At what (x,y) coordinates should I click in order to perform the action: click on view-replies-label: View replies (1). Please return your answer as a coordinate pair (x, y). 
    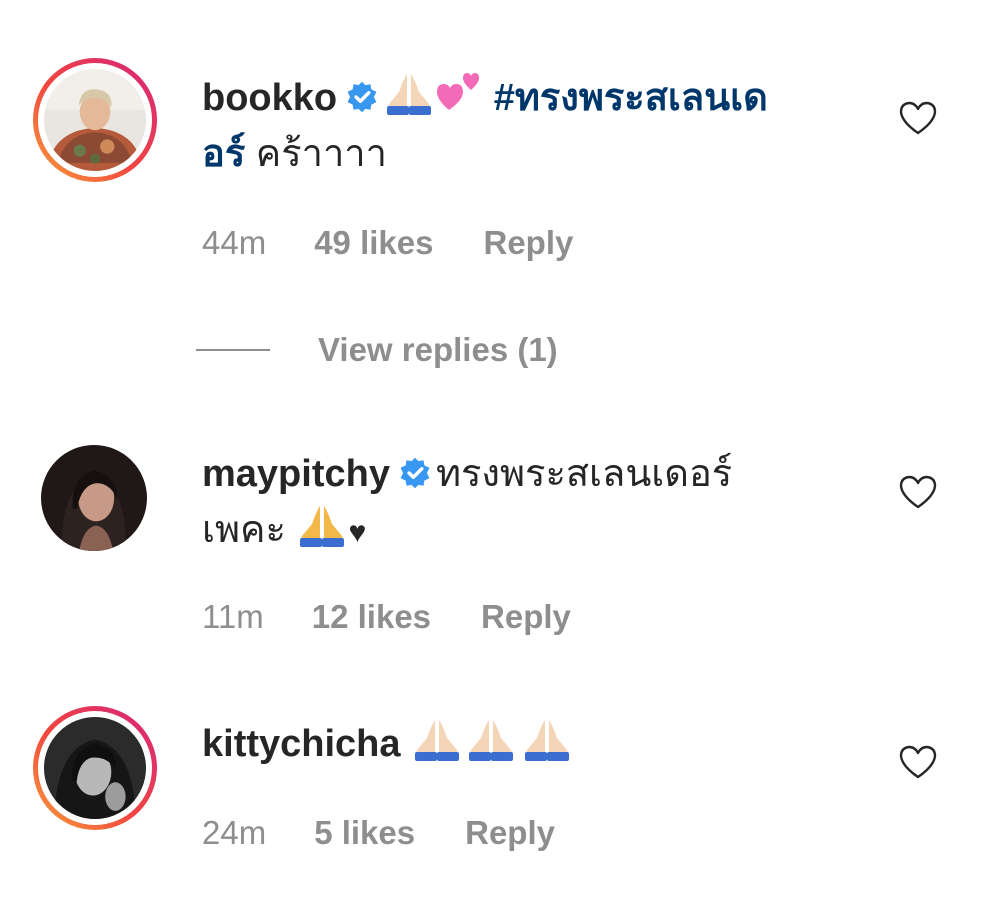
    Looking at the image, I should click on (438, 350).